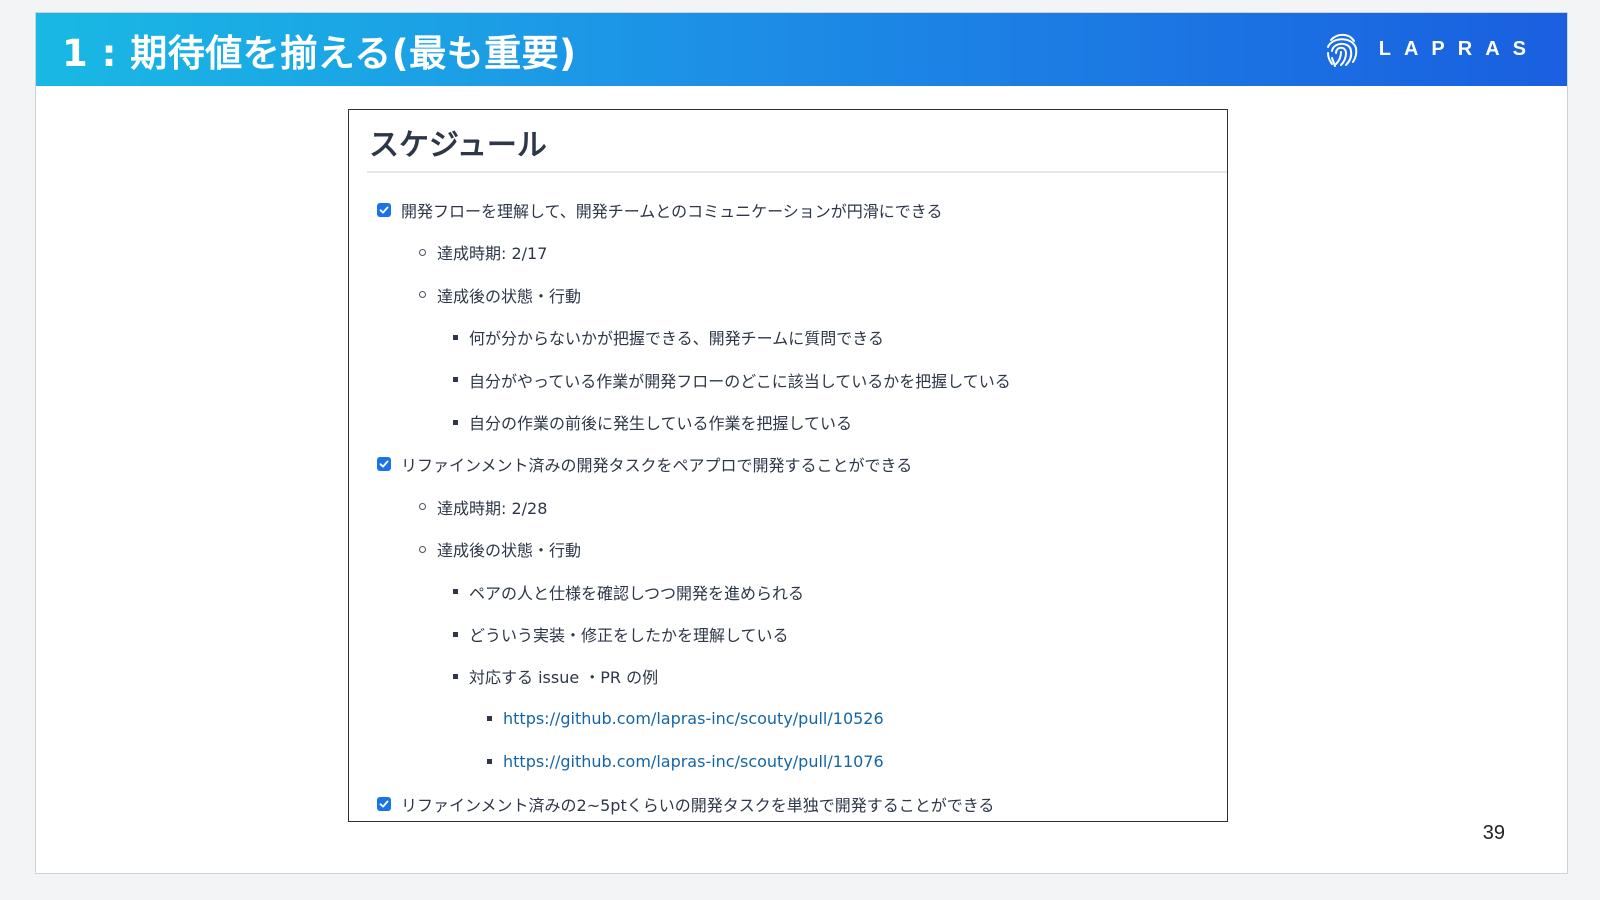 This screenshot has height=900, width=1600. Describe the element at coordinates (676, 339) in the screenshot. I see `list-item-text: 何が分からないかが把握できる、開発チームに質問できる` at that location.